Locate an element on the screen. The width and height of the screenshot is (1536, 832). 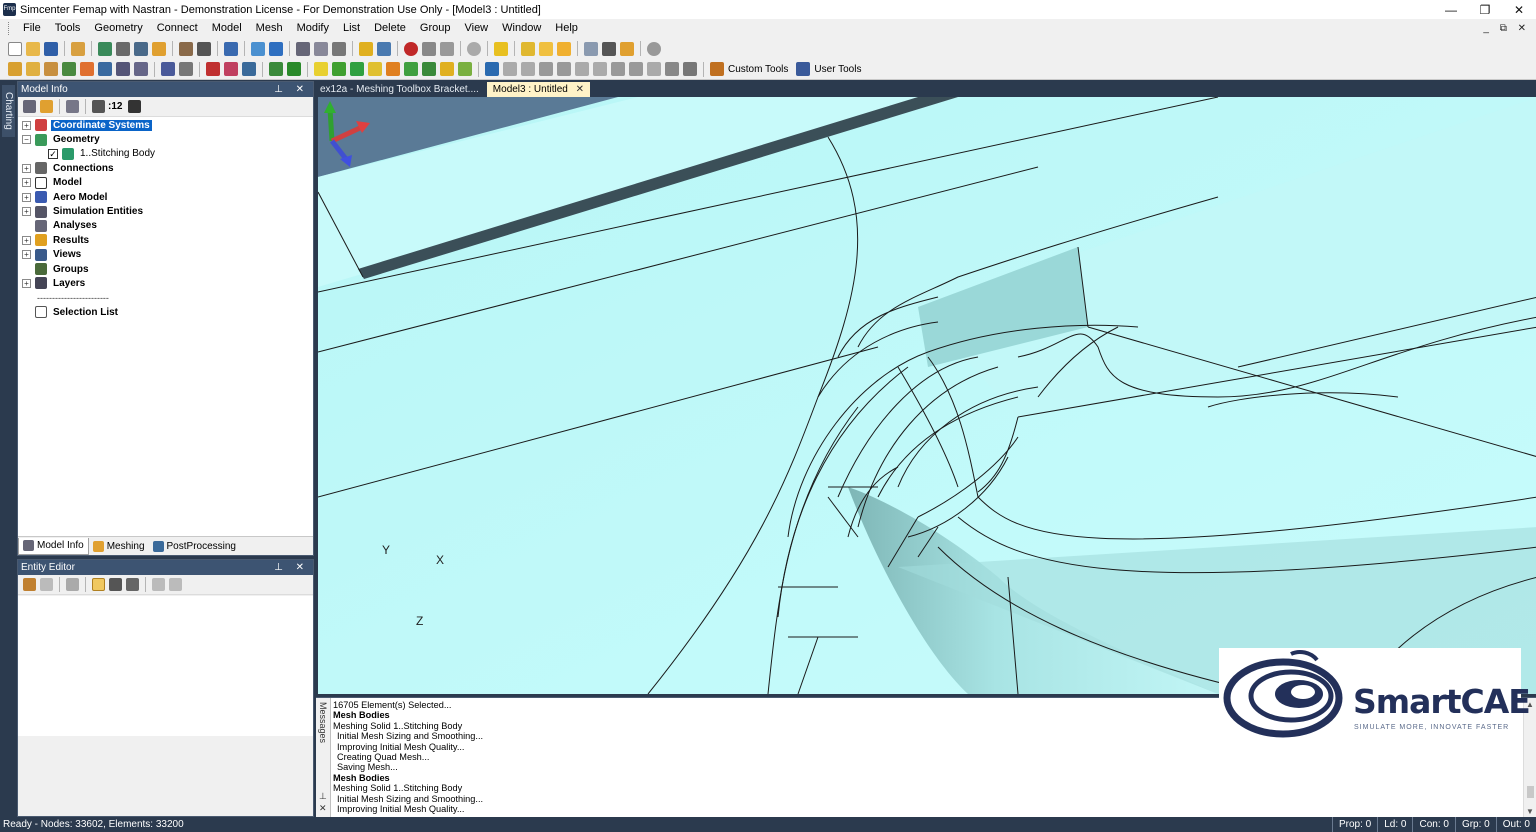
tree-expand-icon is located at coordinates (72, 106).